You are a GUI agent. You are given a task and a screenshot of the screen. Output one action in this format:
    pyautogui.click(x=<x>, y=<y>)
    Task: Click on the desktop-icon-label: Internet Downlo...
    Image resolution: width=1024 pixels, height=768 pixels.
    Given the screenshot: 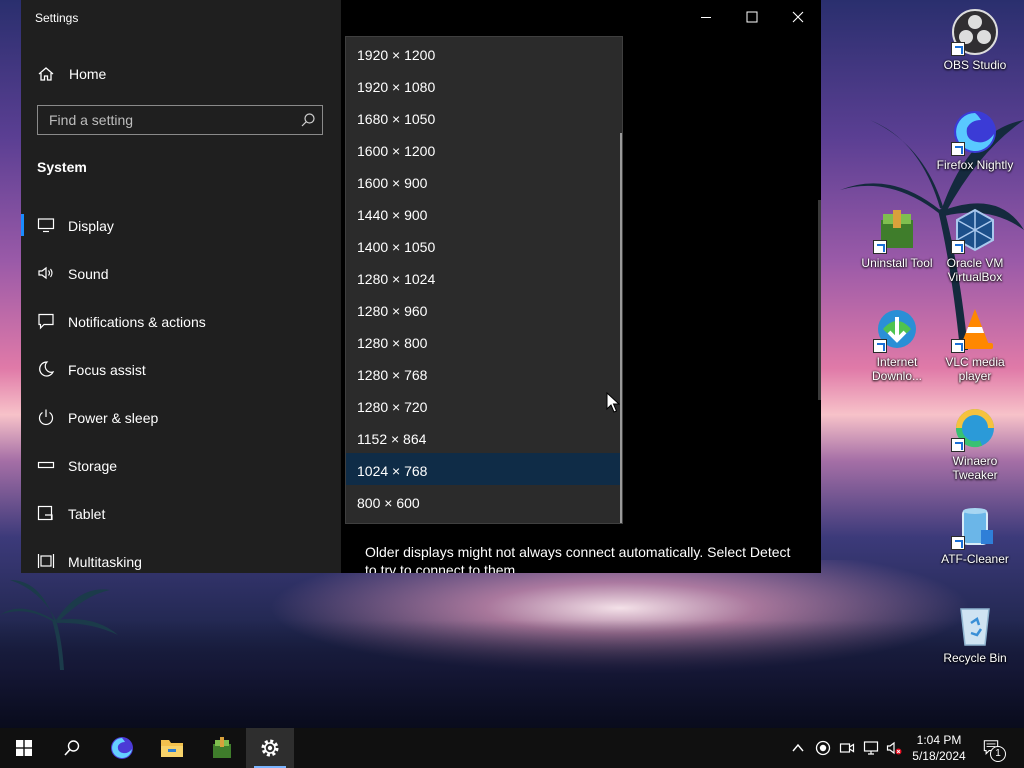 What is the action you would take?
    pyautogui.click(x=897, y=369)
    